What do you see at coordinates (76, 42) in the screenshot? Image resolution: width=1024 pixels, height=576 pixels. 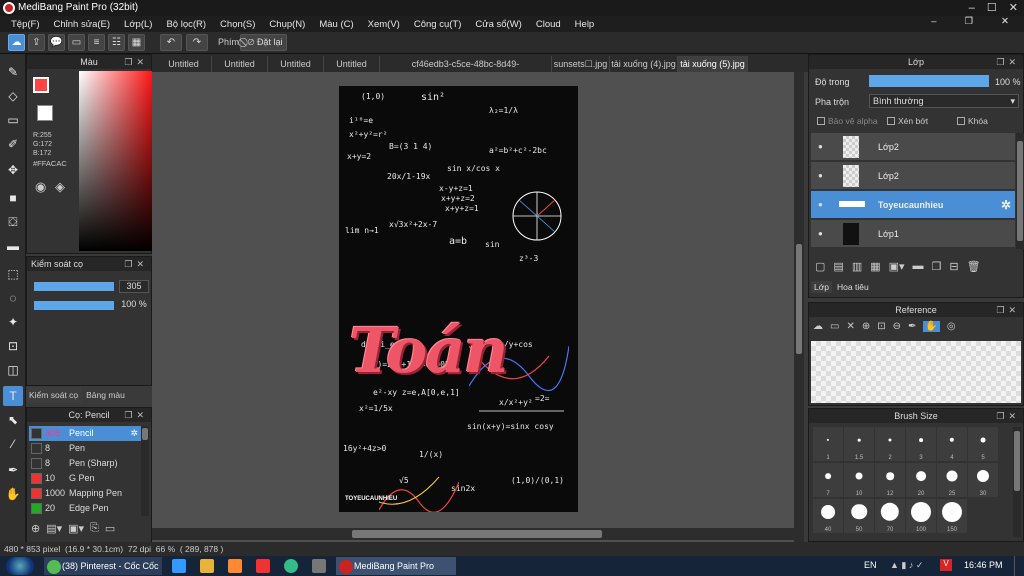 I see `comment-icon: ▭` at bounding box center [76, 42].